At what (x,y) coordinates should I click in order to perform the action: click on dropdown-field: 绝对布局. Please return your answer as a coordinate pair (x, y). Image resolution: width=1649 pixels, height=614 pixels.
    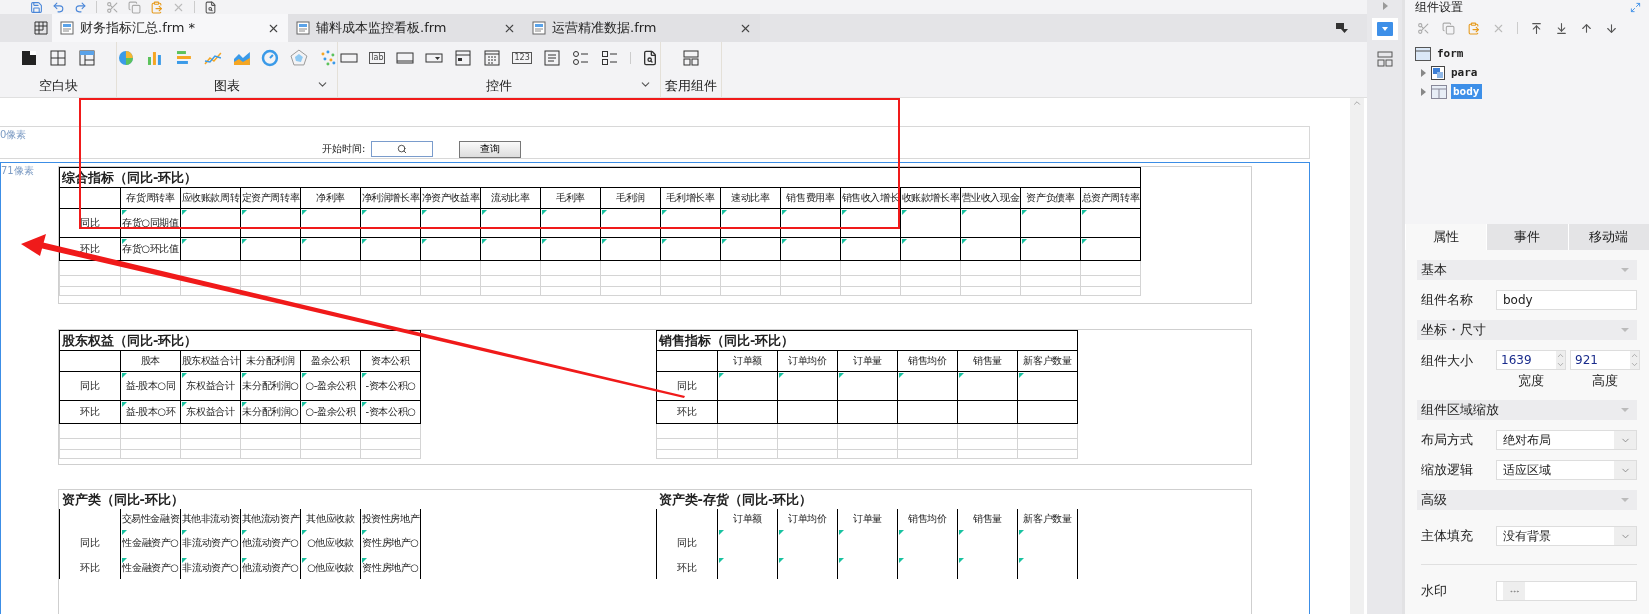
    Looking at the image, I should click on (1566, 440).